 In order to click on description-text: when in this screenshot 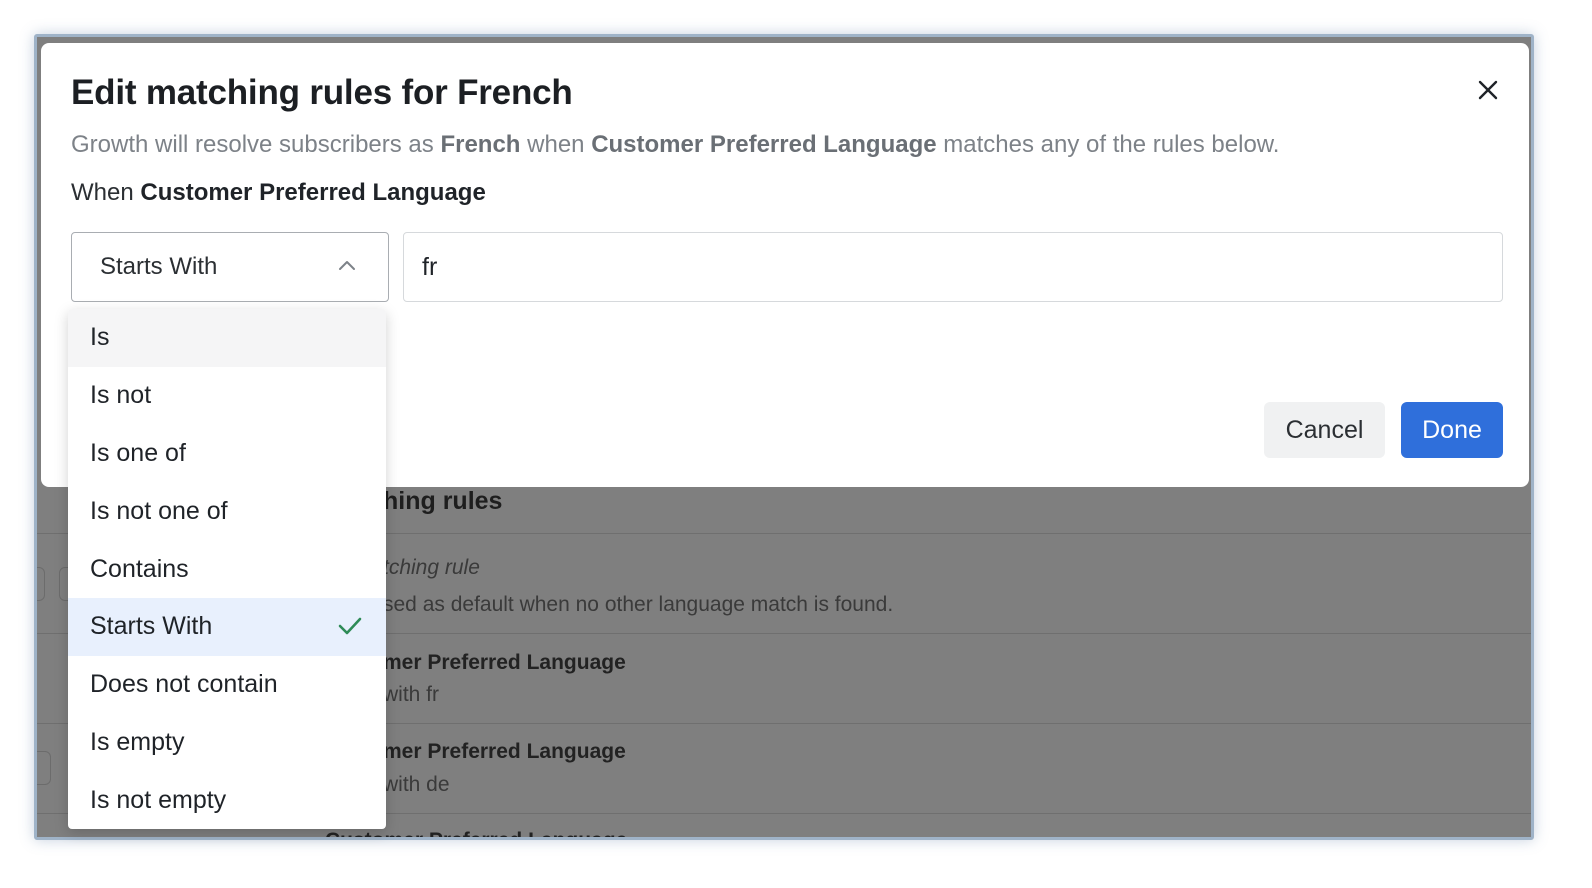, I will do `click(556, 144)`.